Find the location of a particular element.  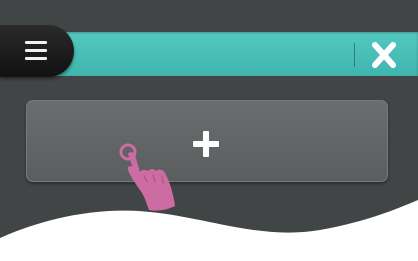

tap-hand-icon is located at coordinates (147, 177).